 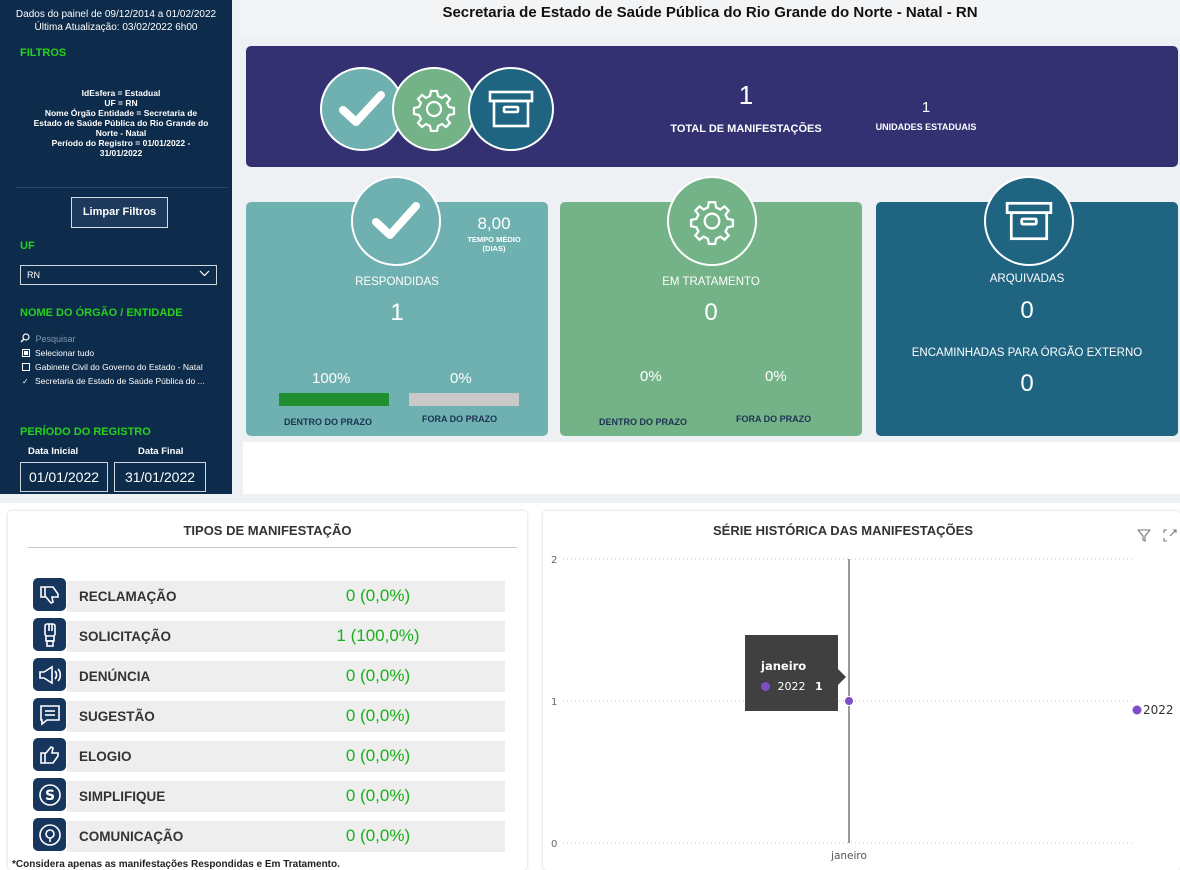 What do you see at coordinates (819, 686) in the screenshot?
I see `tooltip-value: 1` at bounding box center [819, 686].